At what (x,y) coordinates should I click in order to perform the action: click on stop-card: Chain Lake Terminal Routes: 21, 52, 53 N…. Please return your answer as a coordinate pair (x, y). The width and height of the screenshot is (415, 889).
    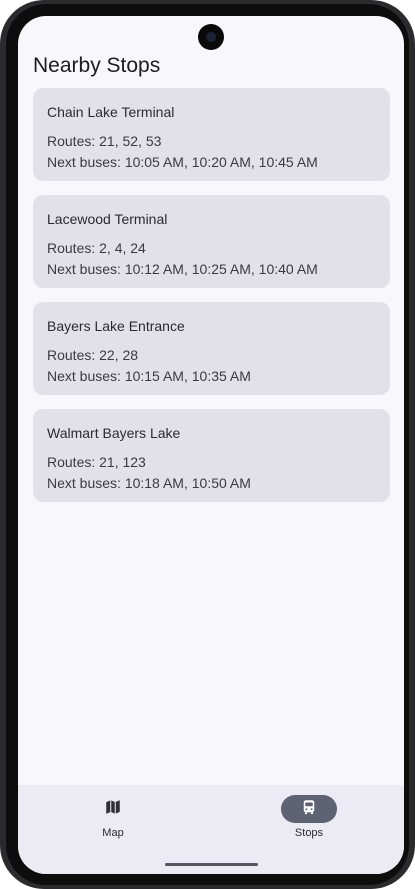
    Looking at the image, I should click on (211, 134).